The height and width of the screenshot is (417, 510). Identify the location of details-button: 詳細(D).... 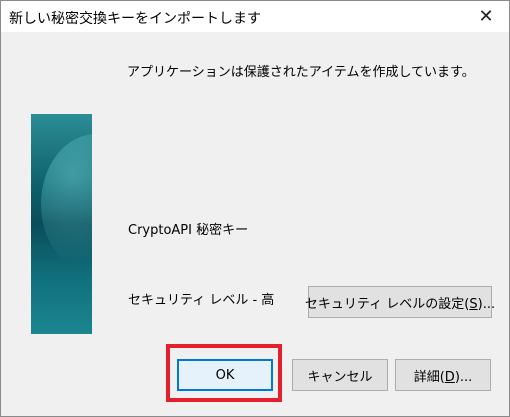
(443, 375).